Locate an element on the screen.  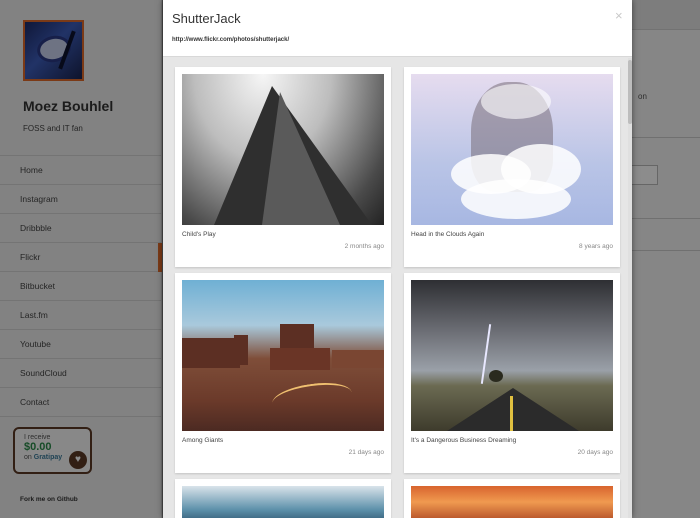
photo-time: 20 days ago is located at coordinates (595, 452).